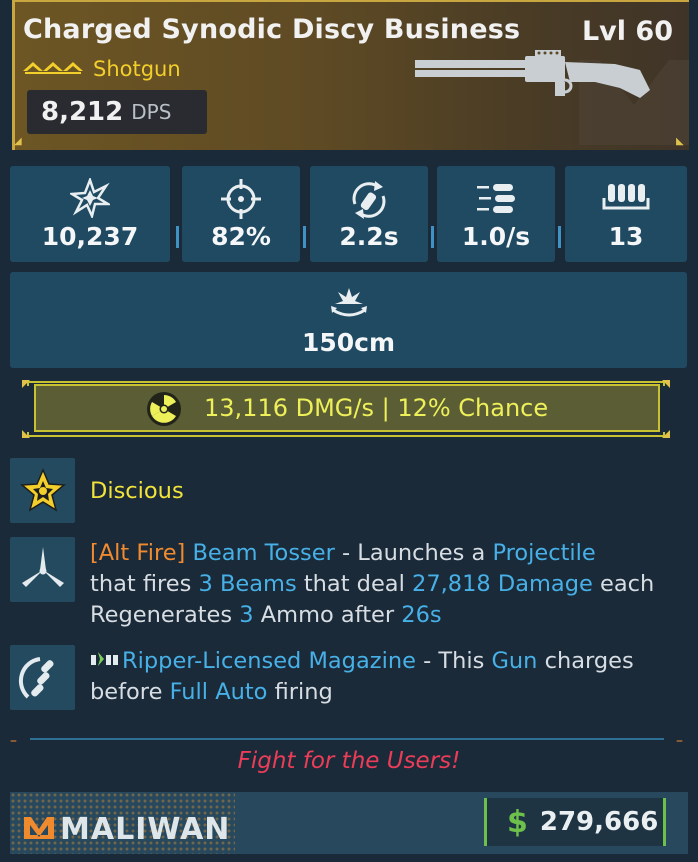  I want to click on perk-keyword: 3 Beams, so click(247, 584).